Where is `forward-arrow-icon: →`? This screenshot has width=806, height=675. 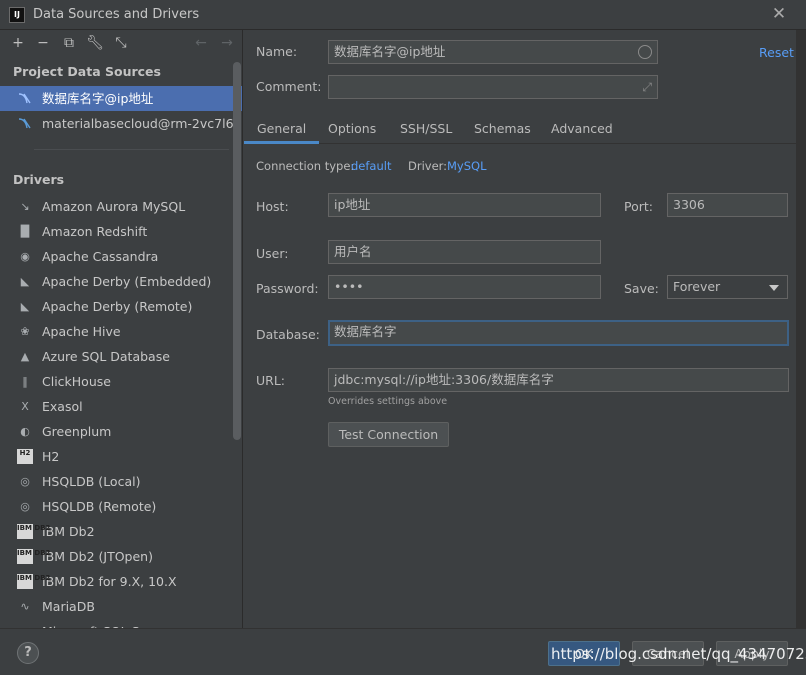 forward-arrow-icon: → is located at coordinates (227, 43).